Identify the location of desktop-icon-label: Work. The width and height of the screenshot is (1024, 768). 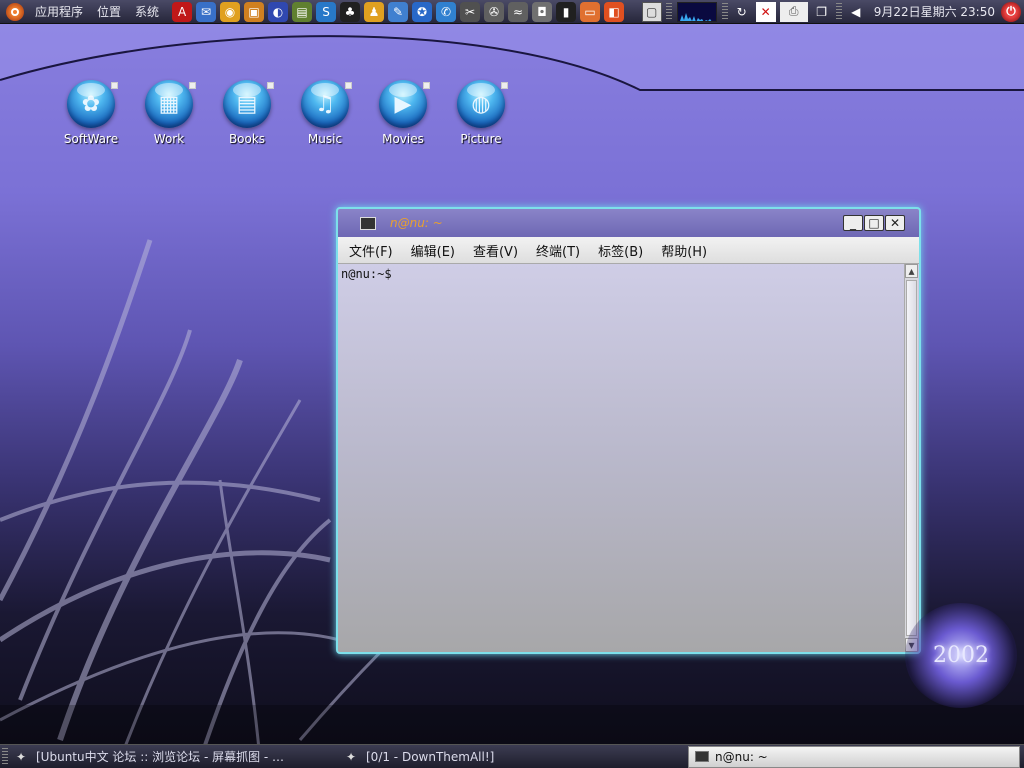
(169, 139).